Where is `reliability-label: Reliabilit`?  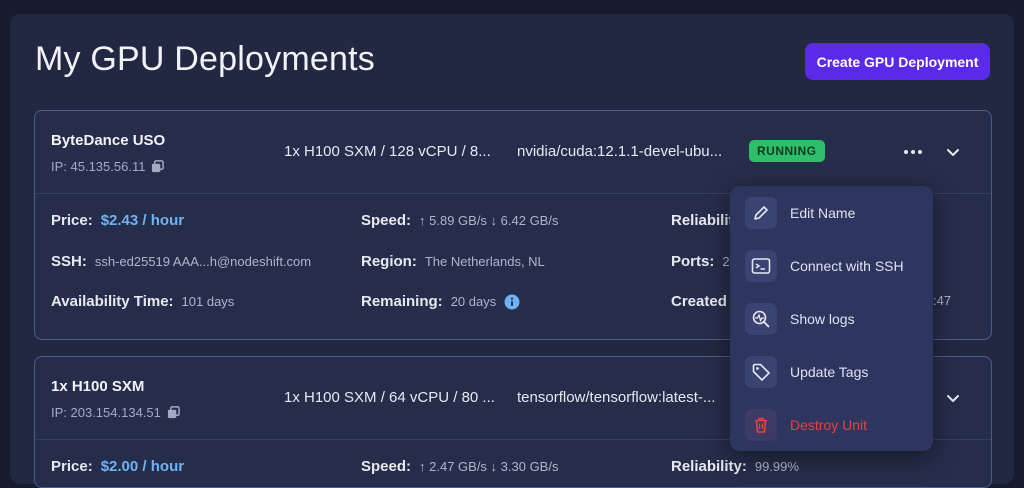
reliability-label: Reliabilit is located at coordinates (702, 220).